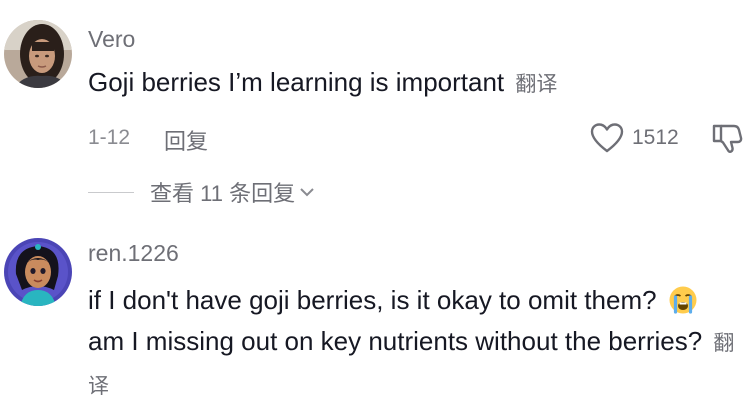 This screenshot has height=412, width=752. I want to click on loudly-crying-face-icon, so click(683, 300).